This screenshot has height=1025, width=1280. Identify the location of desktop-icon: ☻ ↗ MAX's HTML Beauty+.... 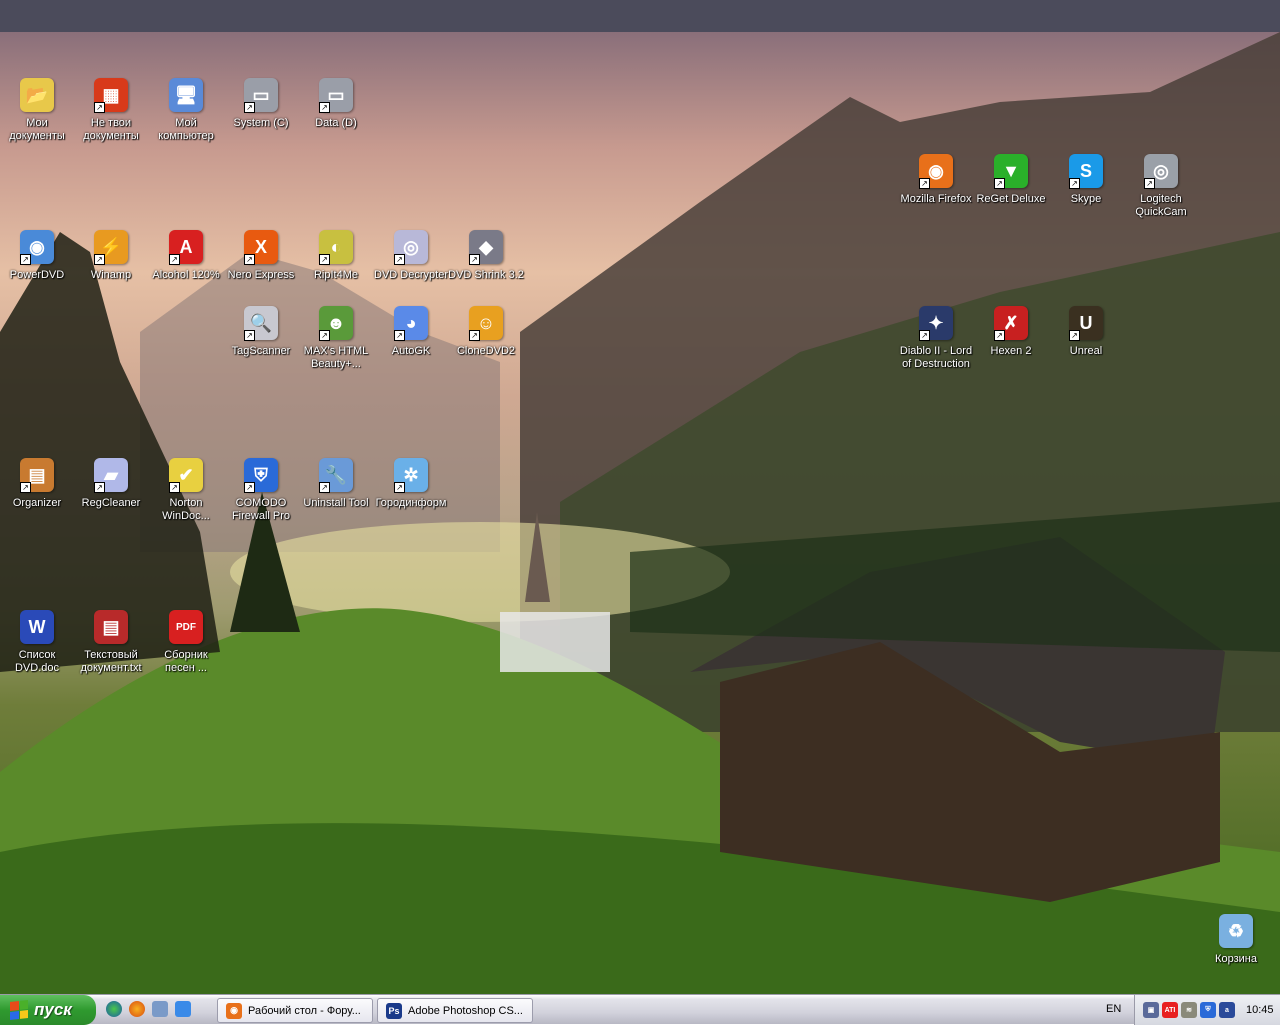
(336, 338).